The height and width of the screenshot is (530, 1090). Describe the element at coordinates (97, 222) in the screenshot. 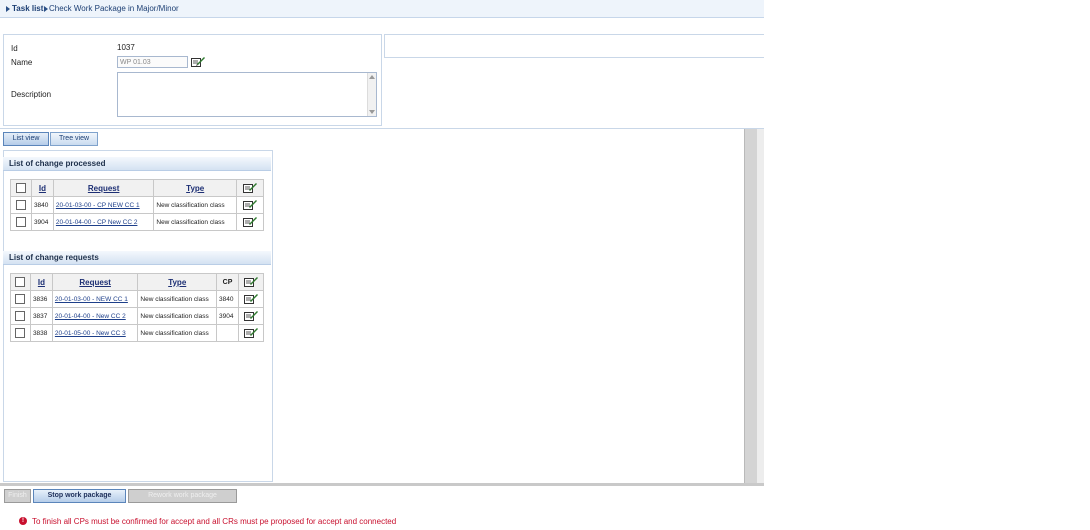

I see `request-link: 20-01-04-00 - CP New CC 2` at that location.